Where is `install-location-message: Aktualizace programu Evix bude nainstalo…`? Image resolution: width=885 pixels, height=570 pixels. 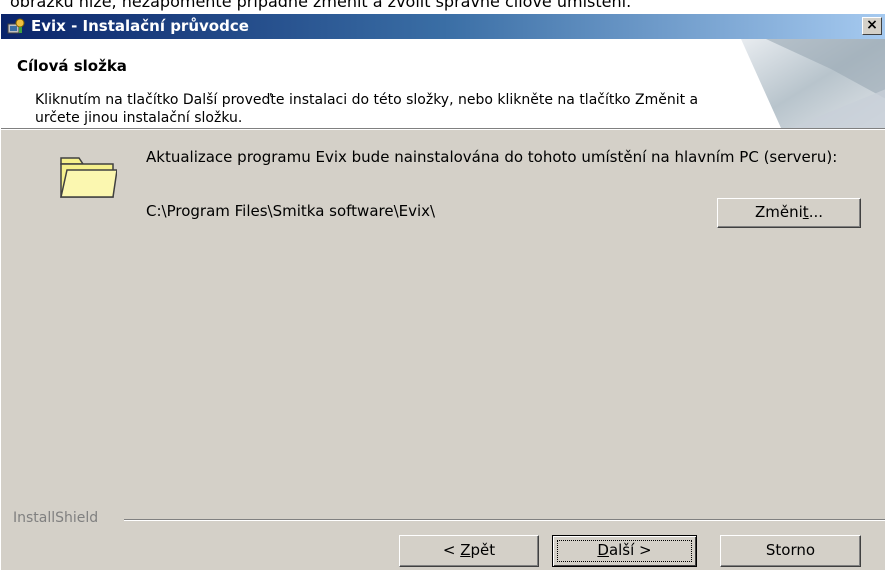 install-location-message: Aktualizace programu Evix bude nainstalo… is located at coordinates (492, 157).